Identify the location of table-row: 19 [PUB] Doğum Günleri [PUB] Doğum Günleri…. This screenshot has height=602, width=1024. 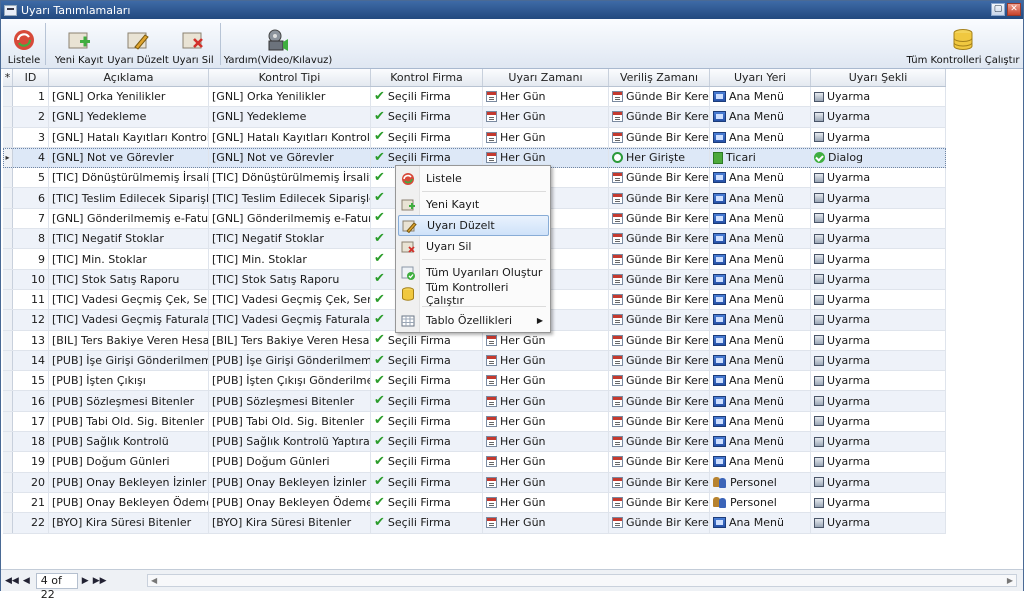
(474, 462).